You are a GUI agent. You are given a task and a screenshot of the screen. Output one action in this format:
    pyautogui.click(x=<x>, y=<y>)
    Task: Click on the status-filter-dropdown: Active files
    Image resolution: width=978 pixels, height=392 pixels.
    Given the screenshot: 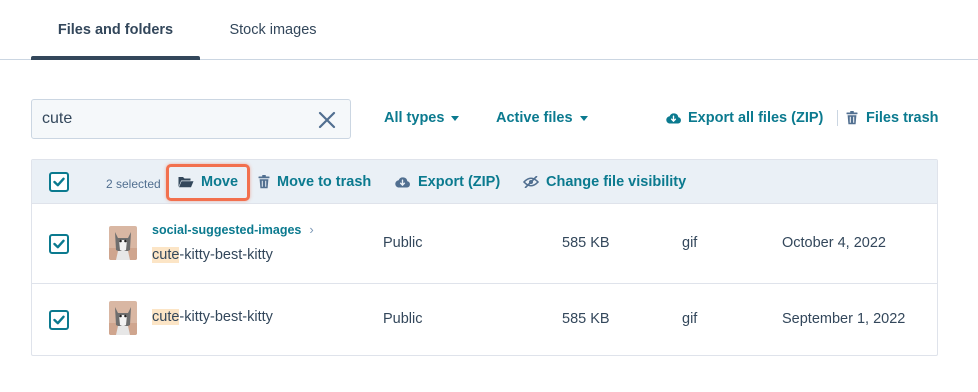 What is the action you would take?
    pyautogui.click(x=542, y=118)
    